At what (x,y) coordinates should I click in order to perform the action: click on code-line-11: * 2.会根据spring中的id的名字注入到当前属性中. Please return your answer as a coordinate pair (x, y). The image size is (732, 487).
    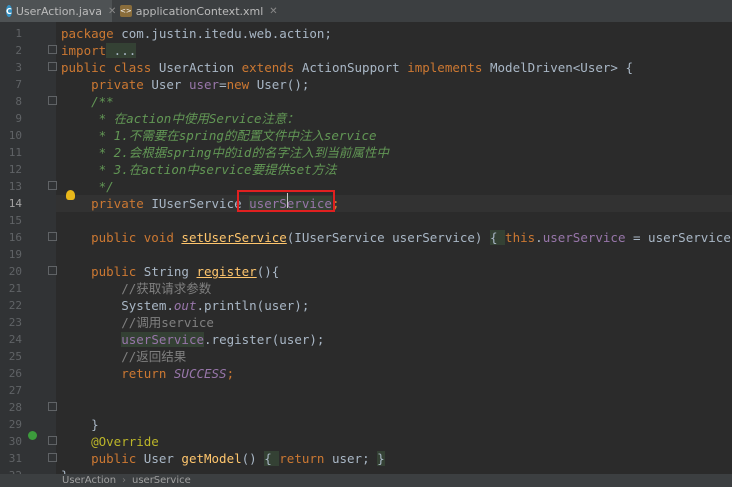
    Looking at the image, I should click on (225, 152).